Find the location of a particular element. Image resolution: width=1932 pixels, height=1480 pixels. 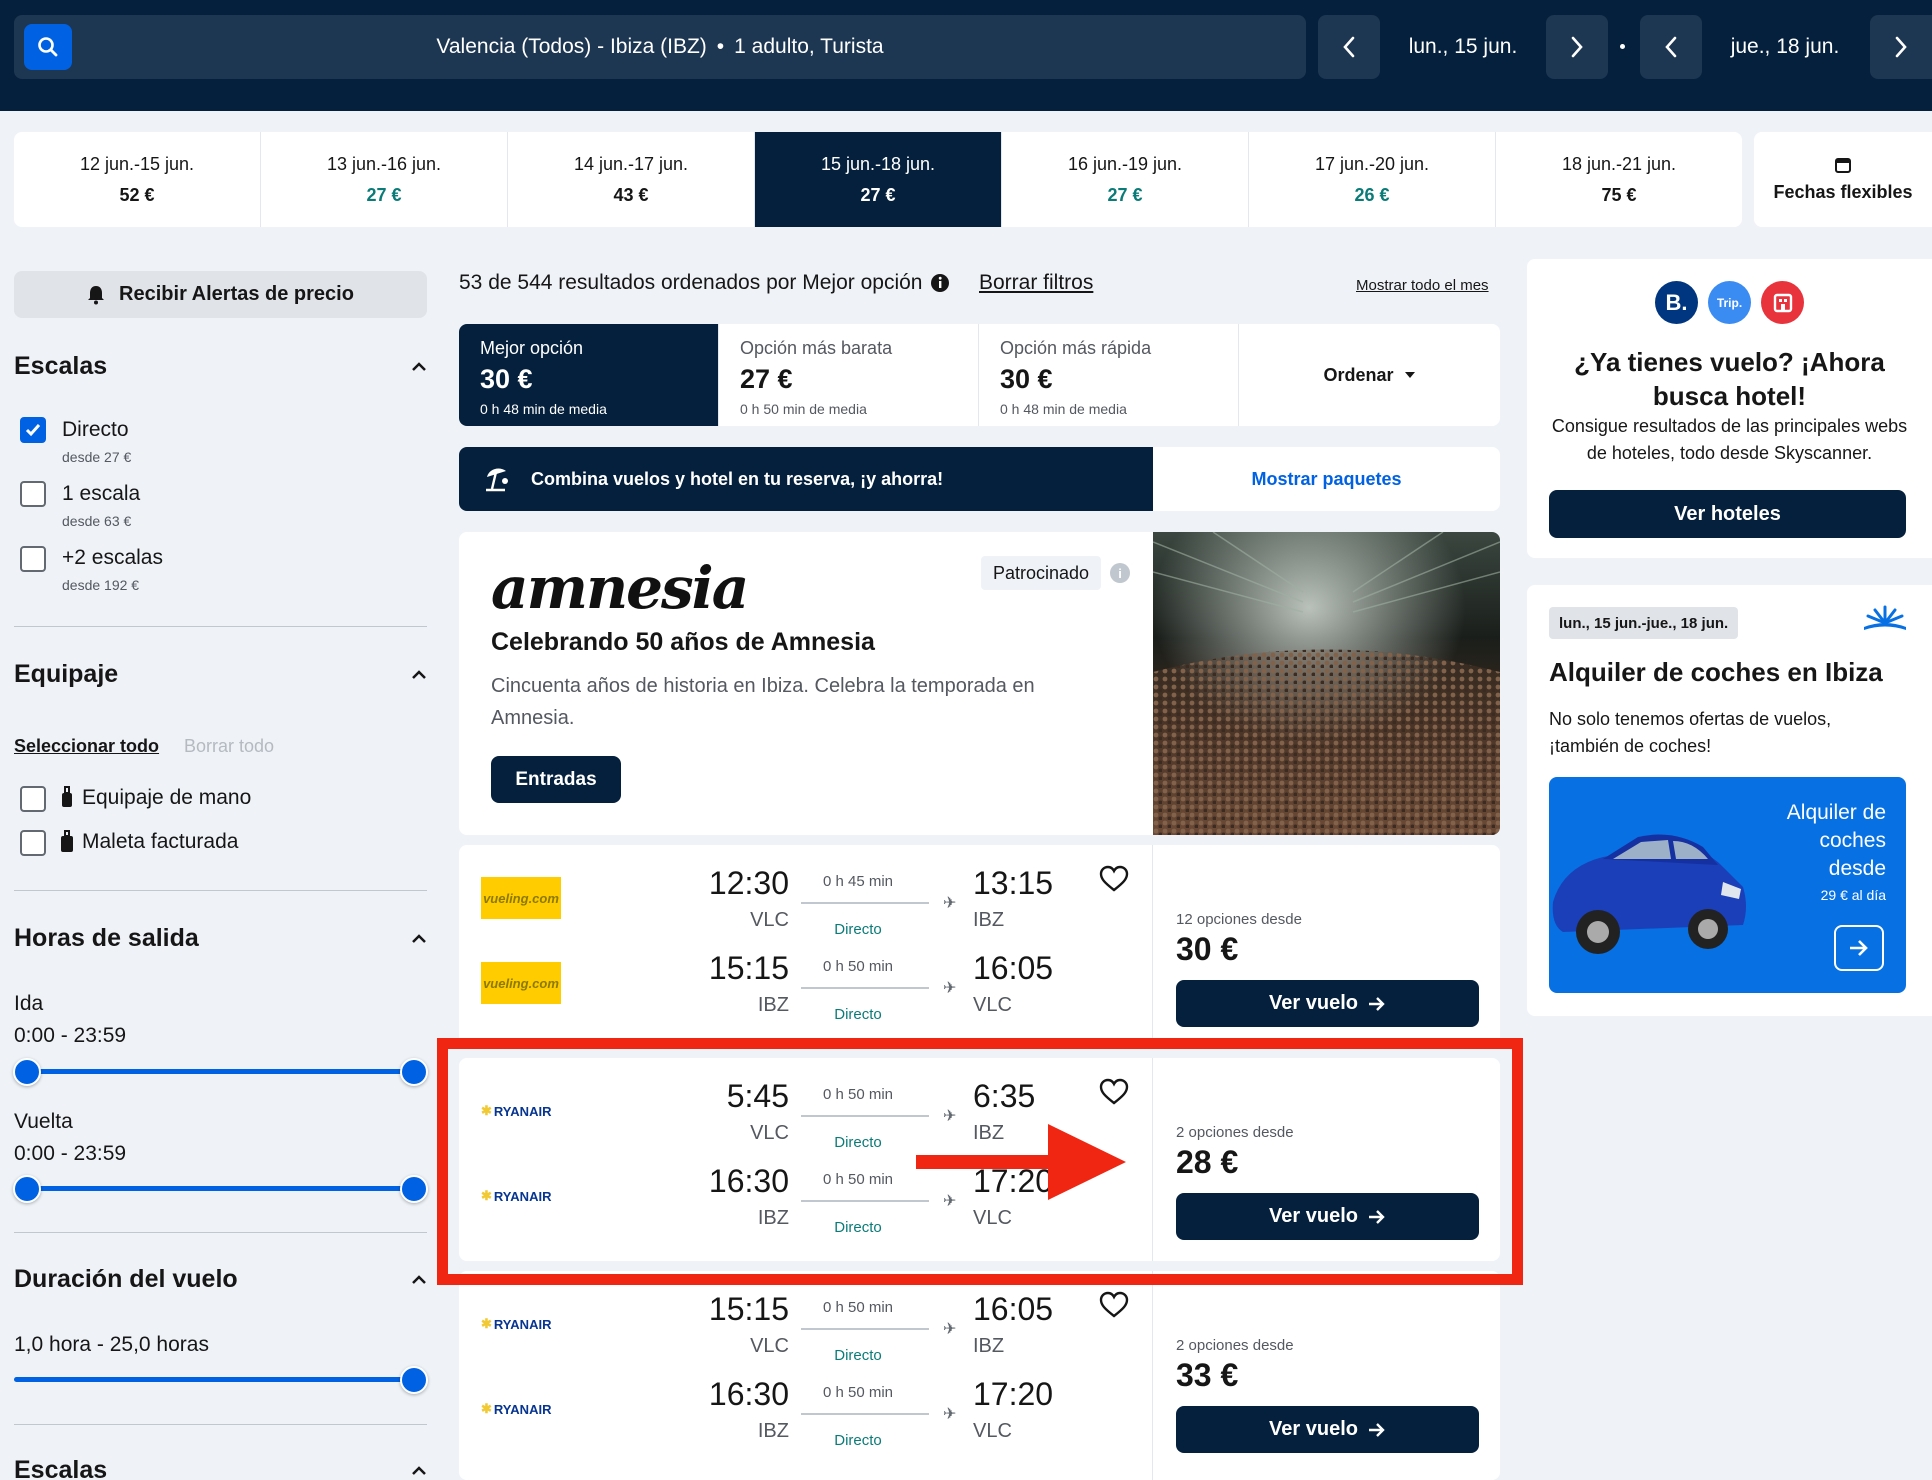

date-option: 14 jun.-17 jun. 43 € is located at coordinates (631, 179).